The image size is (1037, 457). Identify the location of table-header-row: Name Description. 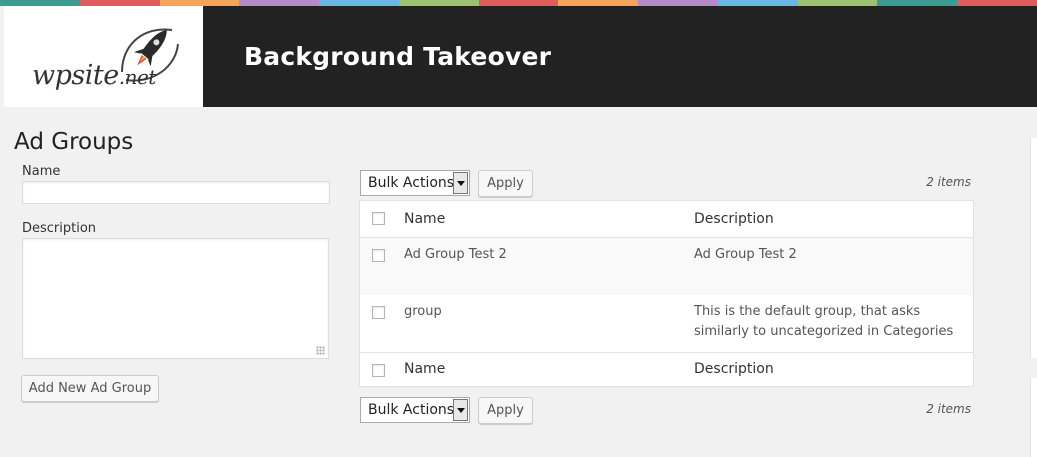
(666, 219).